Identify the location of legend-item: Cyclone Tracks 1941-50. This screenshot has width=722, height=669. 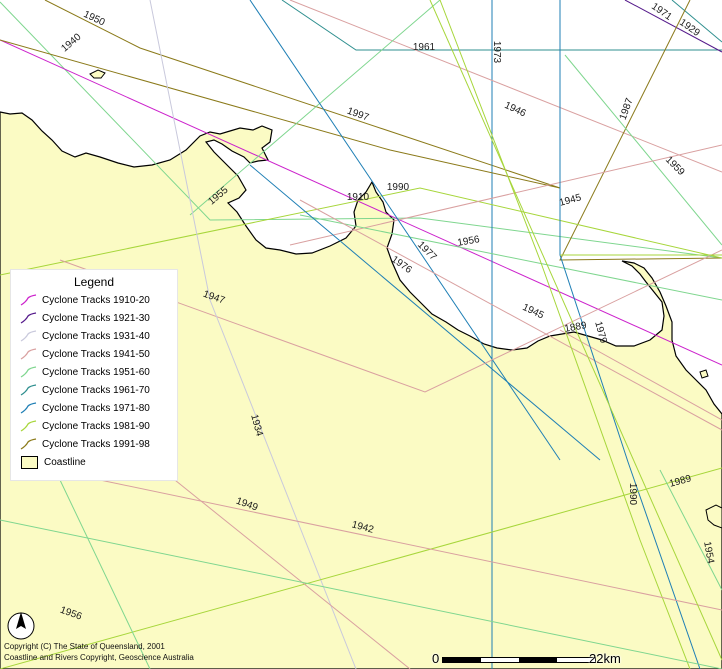
(94, 354).